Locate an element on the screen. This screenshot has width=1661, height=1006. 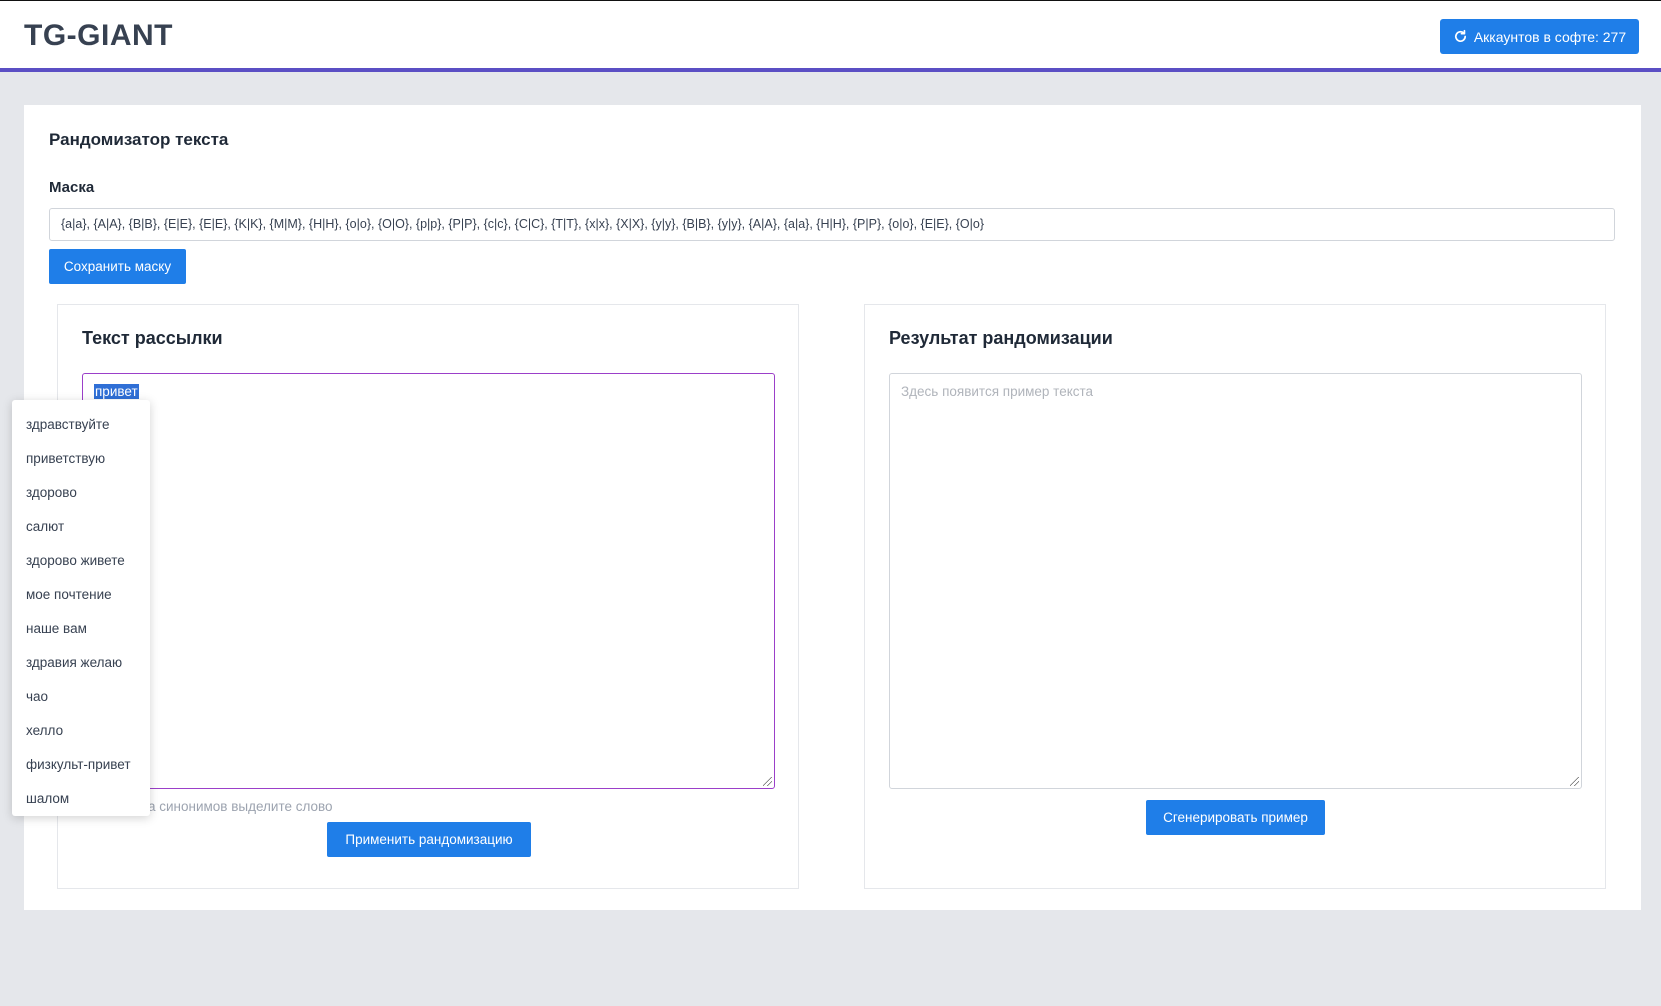
synonym-item: салют is located at coordinates (81, 527).